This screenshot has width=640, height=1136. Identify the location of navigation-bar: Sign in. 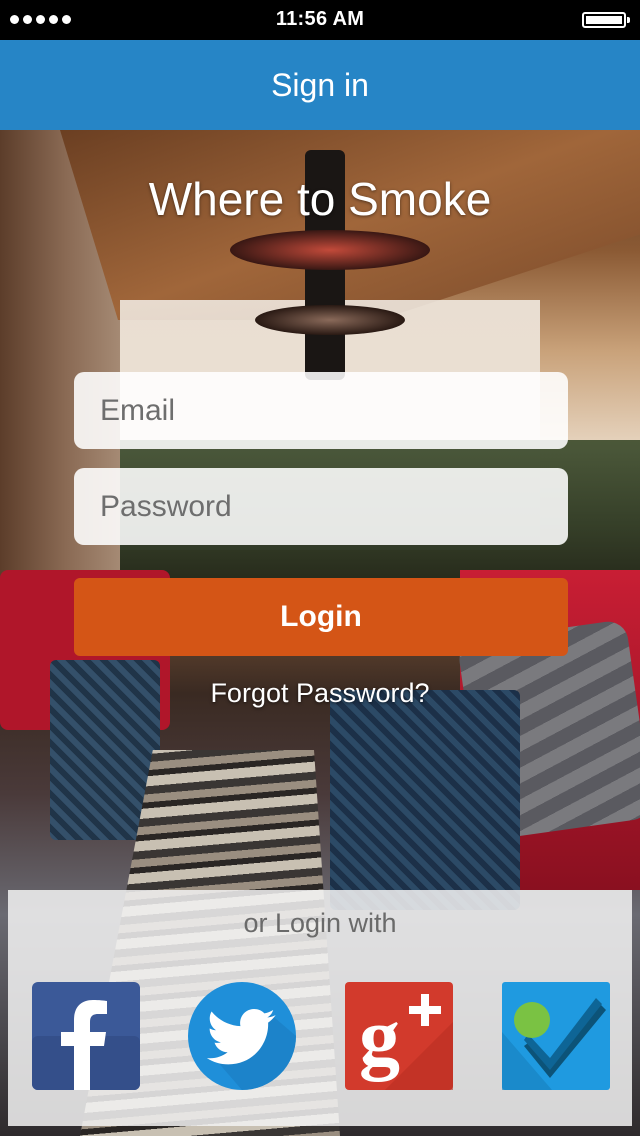
(320, 85).